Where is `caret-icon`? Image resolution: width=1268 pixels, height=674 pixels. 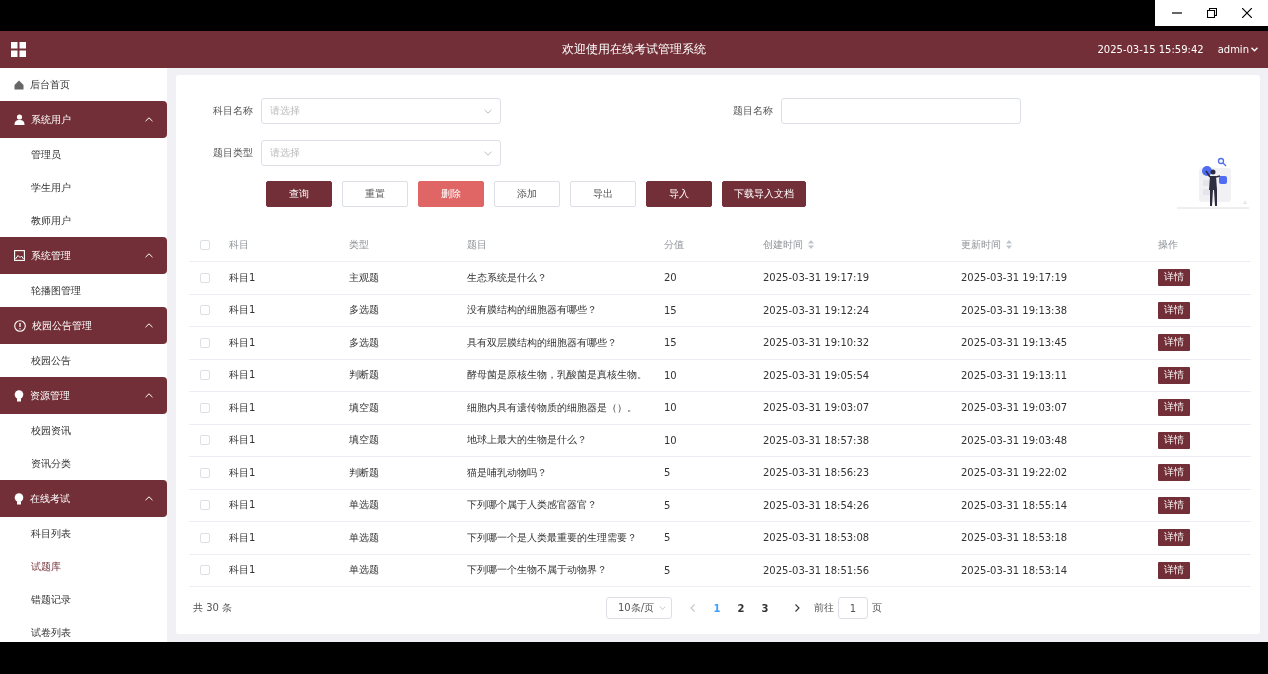
caret-icon is located at coordinates (149, 255).